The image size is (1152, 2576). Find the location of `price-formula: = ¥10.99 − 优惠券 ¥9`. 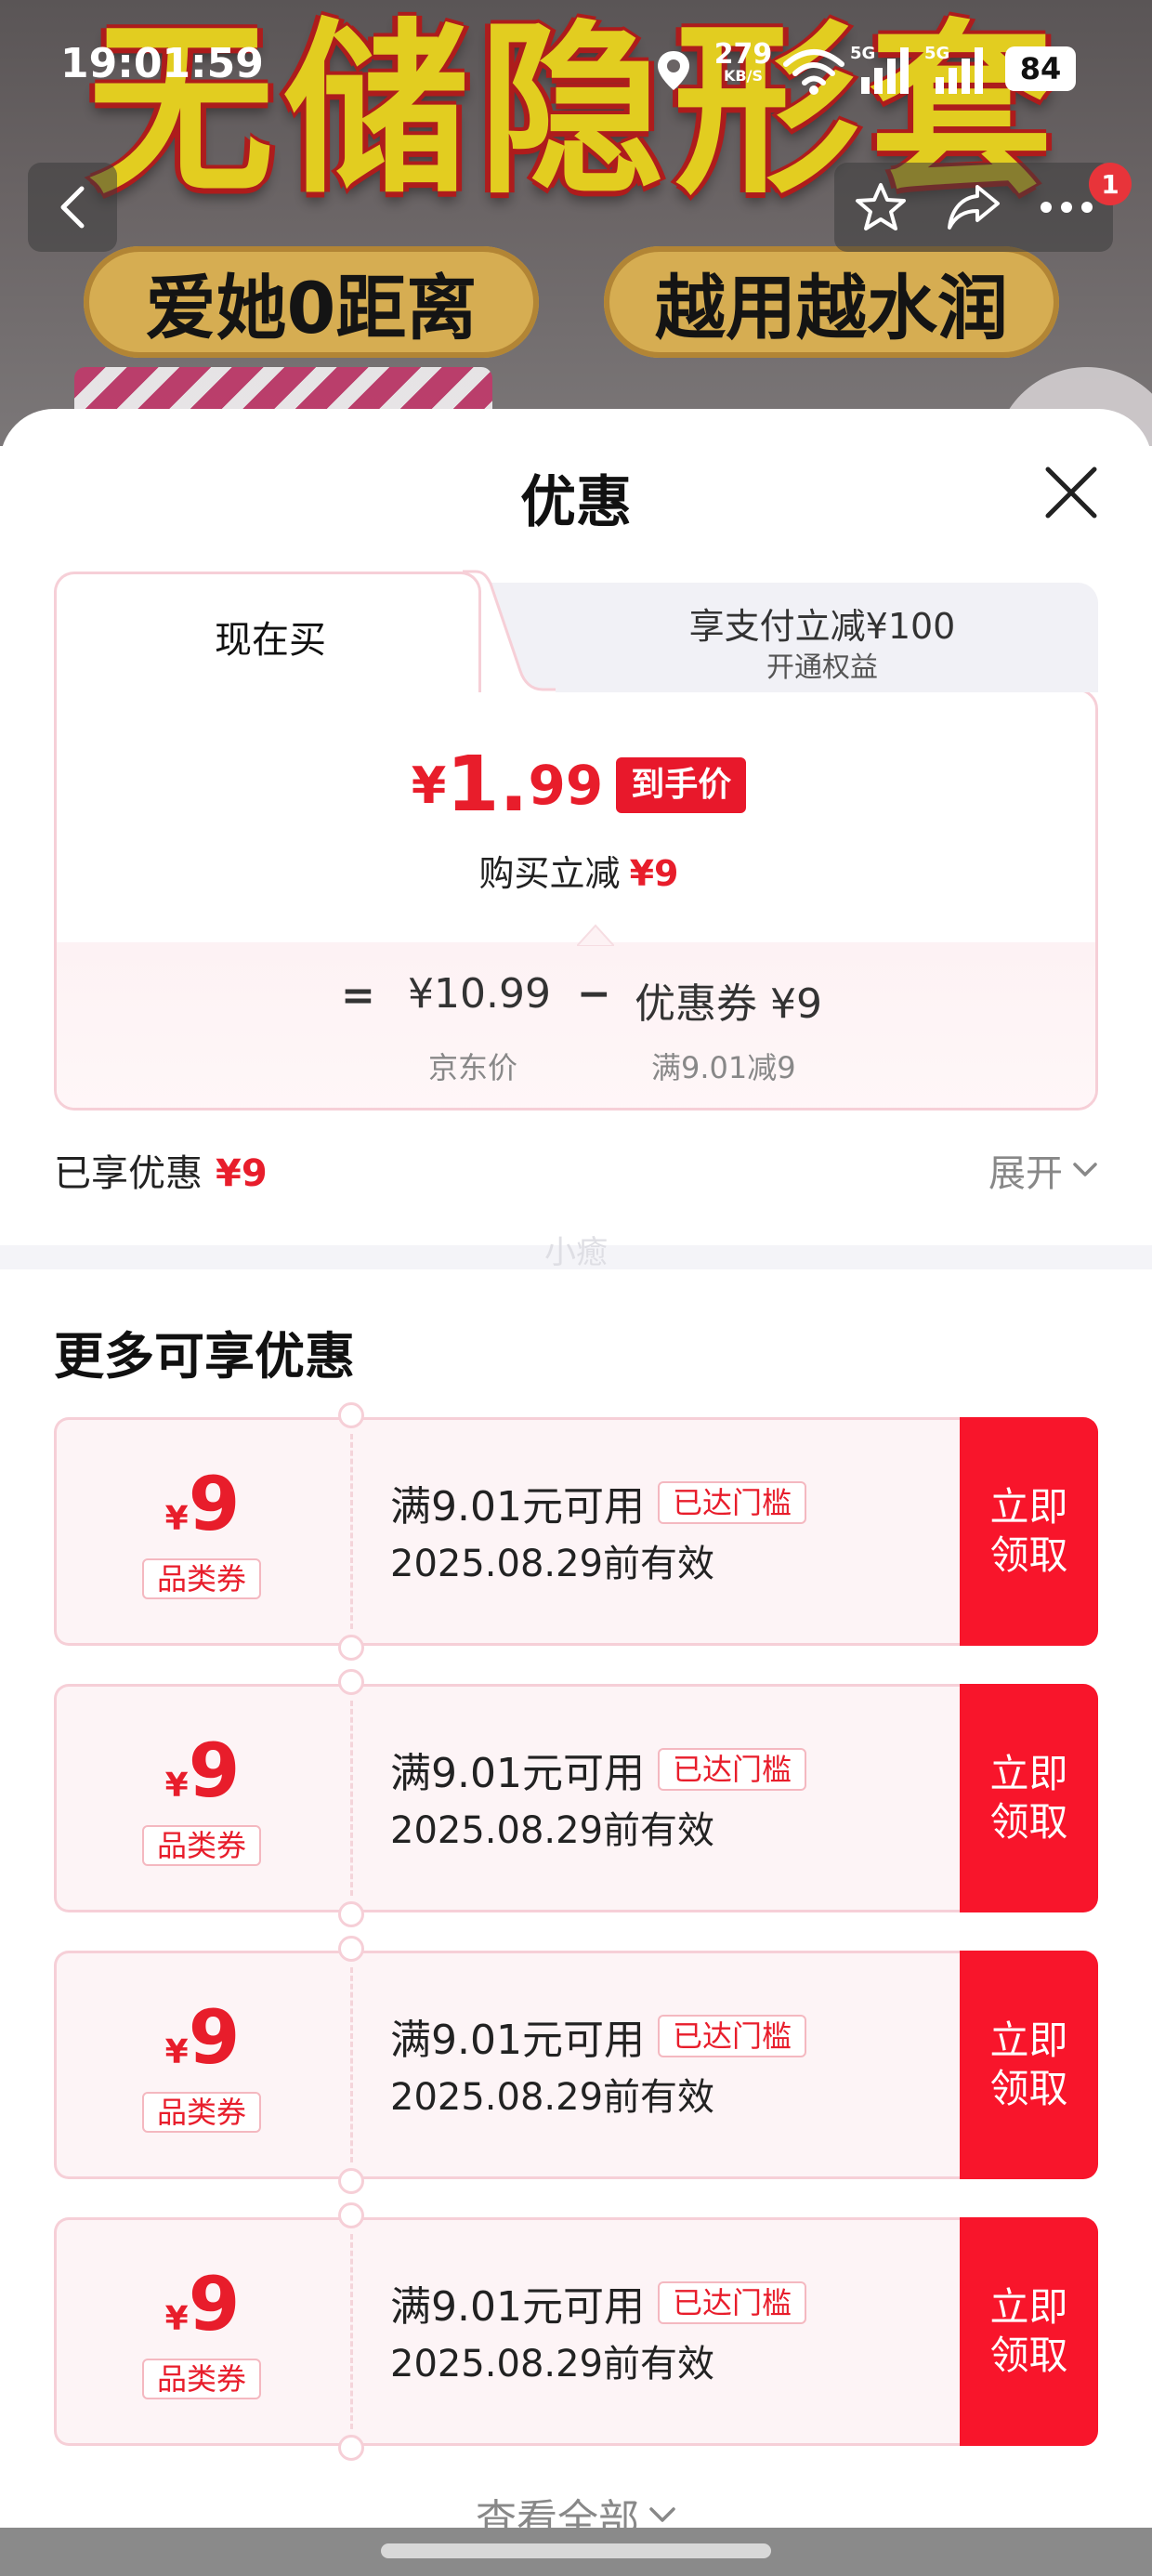

price-formula: = ¥10.99 − 优惠券 ¥9 is located at coordinates (576, 999).